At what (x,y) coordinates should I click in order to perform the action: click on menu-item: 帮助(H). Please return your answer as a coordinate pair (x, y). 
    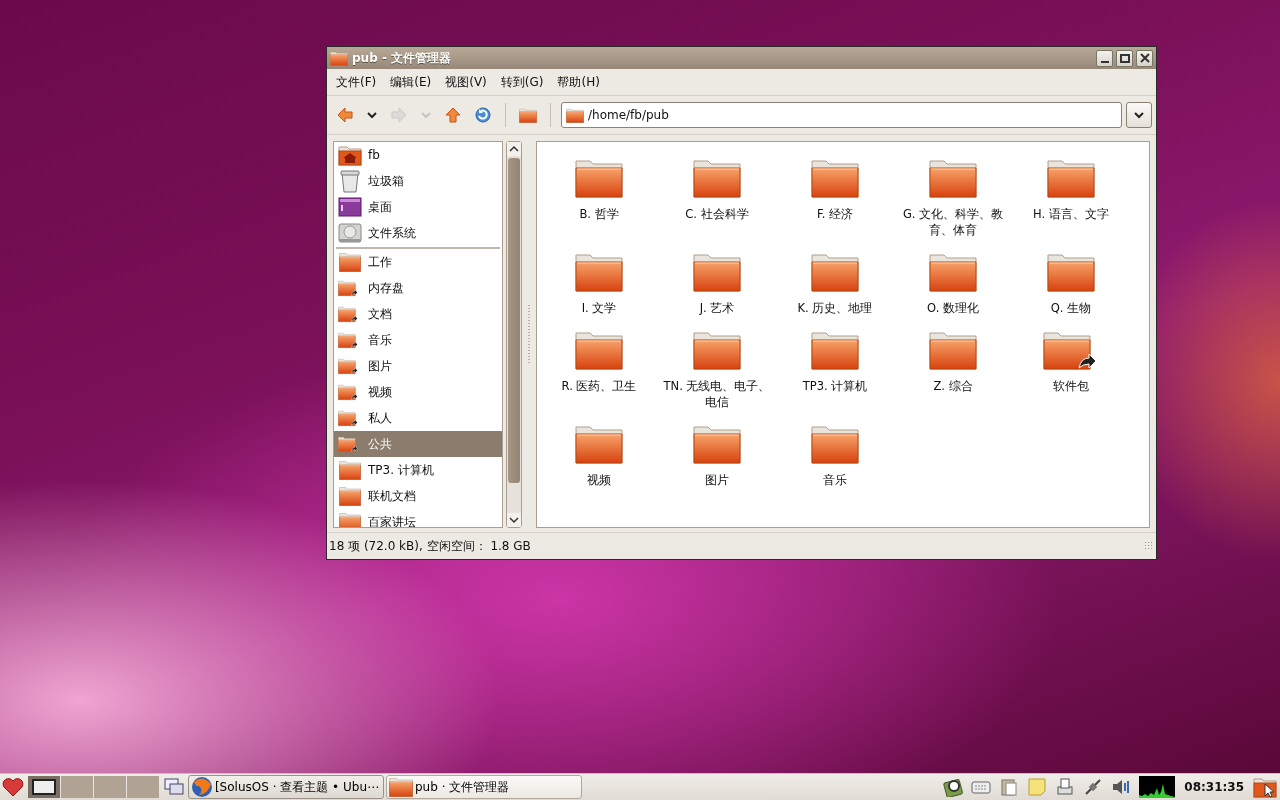
    Looking at the image, I should click on (578, 82).